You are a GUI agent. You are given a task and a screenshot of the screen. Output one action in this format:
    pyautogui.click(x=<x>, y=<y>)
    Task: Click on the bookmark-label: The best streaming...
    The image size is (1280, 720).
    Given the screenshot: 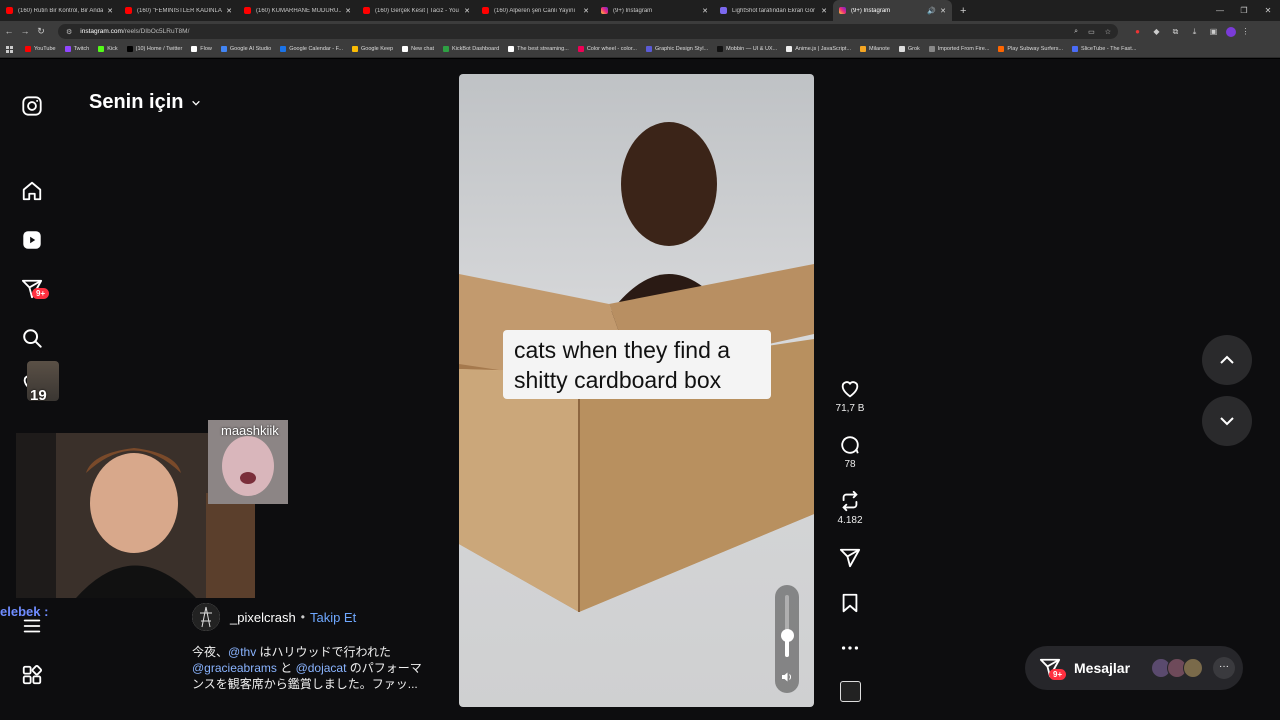 What is the action you would take?
    pyautogui.click(x=543, y=49)
    